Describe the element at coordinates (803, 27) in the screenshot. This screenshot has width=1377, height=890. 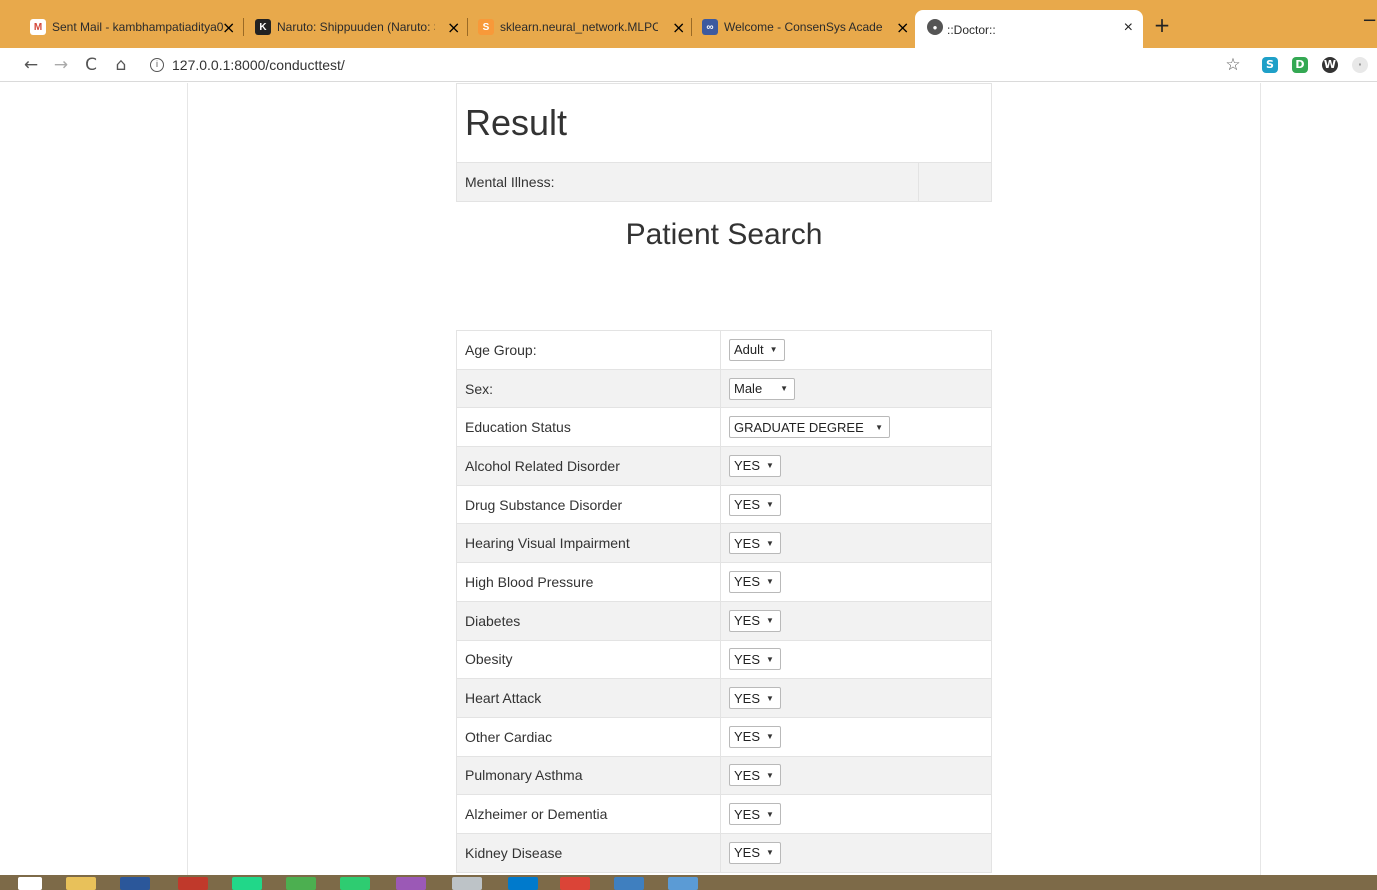
I see `tab-label: Welcome - ConsenSys Academy` at that location.